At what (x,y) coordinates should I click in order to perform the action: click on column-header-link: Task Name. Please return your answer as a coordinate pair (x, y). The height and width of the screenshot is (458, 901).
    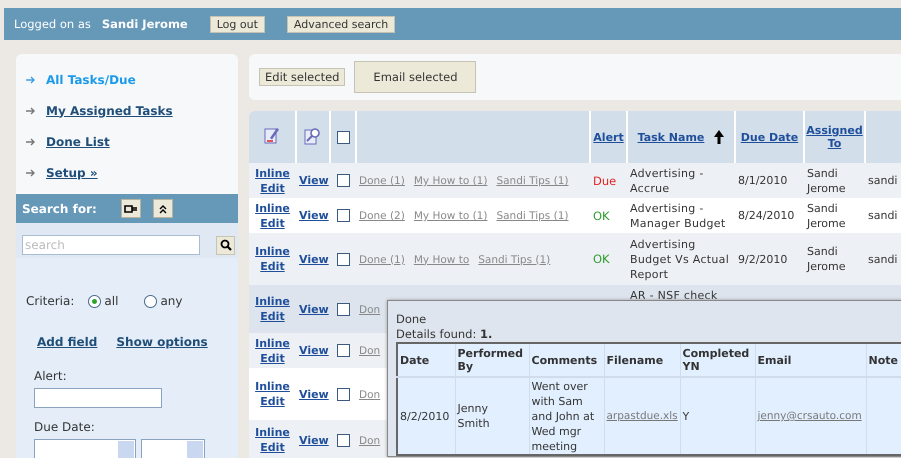
    Looking at the image, I should click on (671, 137).